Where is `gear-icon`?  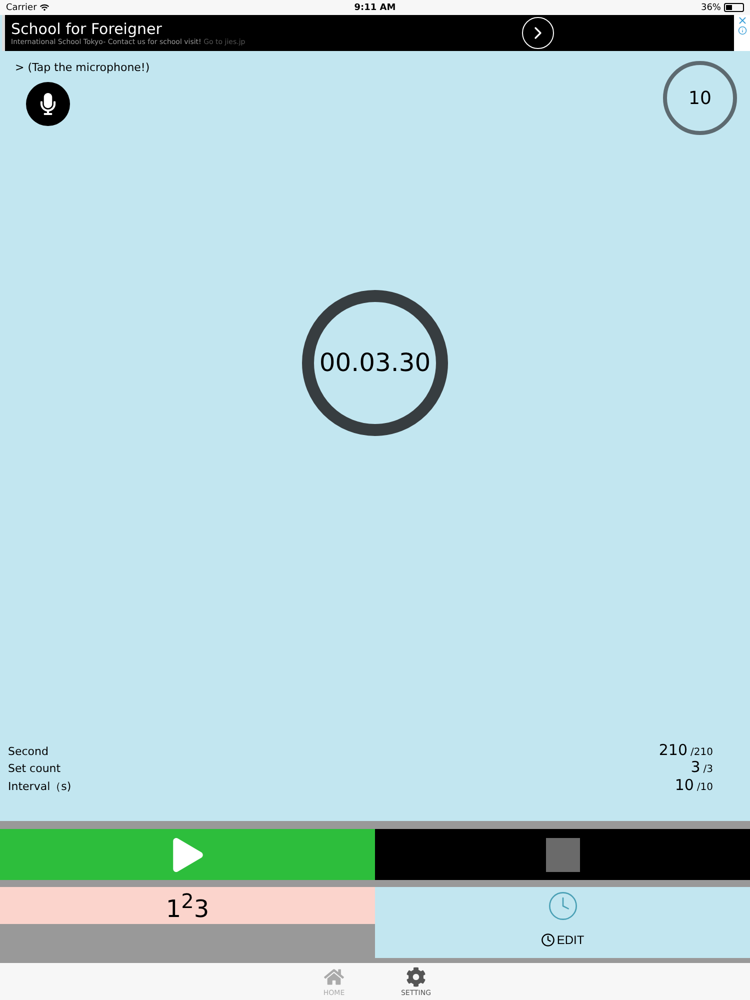 gear-icon is located at coordinates (416, 976).